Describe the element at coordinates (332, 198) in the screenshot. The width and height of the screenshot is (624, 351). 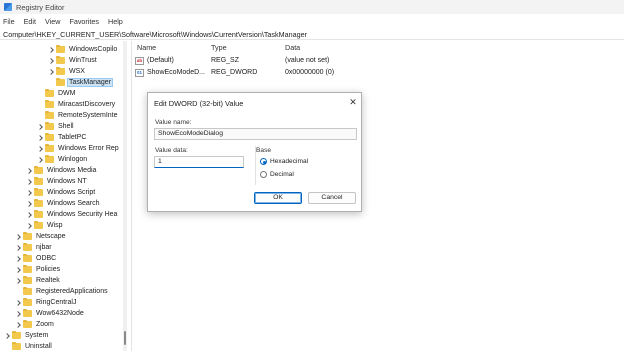
I see `cancel-button: Cancel` at that location.